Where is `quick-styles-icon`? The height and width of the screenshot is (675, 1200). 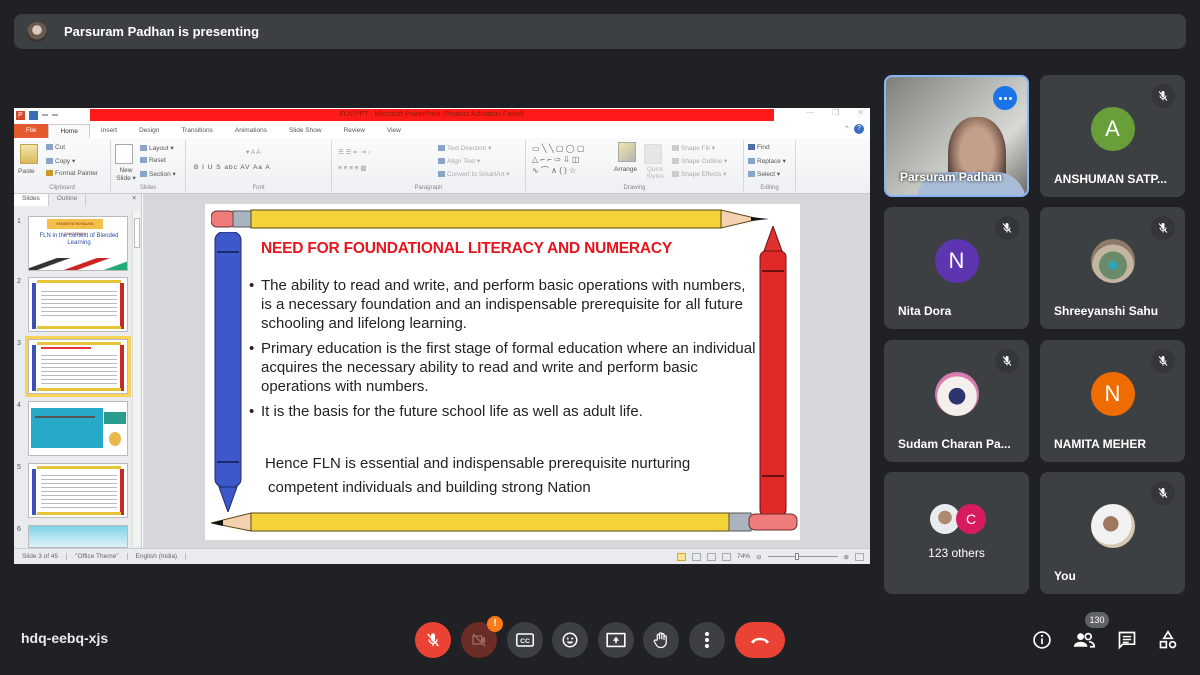 quick-styles-icon is located at coordinates (653, 154).